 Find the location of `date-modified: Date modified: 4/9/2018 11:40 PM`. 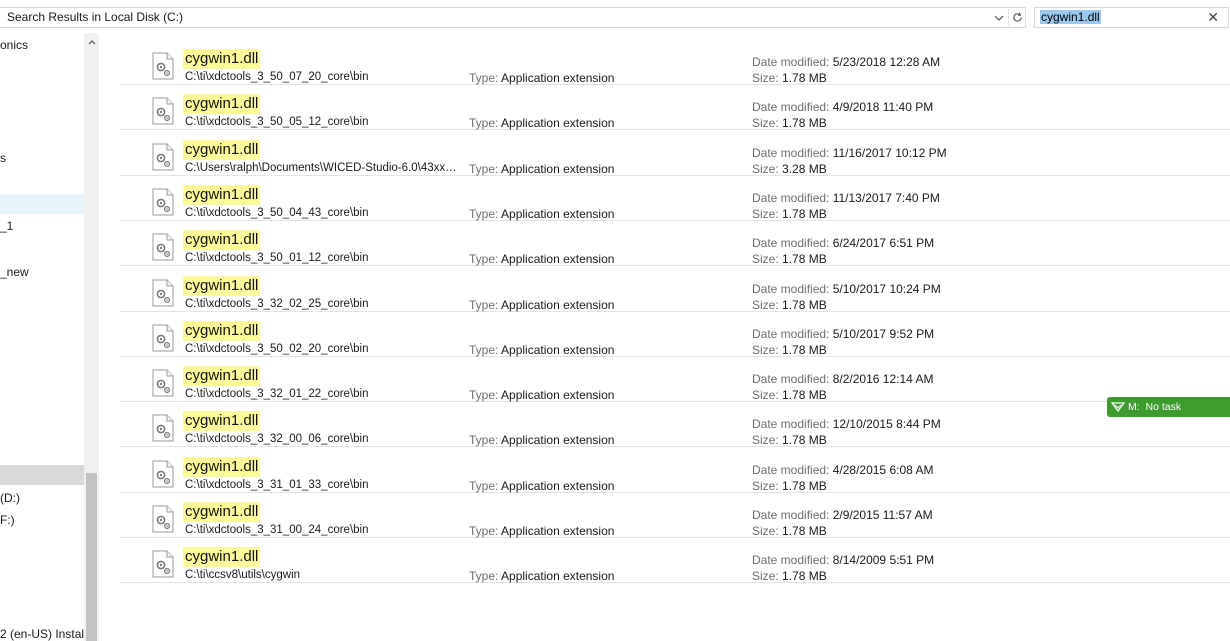

date-modified: Date modified: 4/9/2018 11:40 PM is located at coordinates (843, 107).